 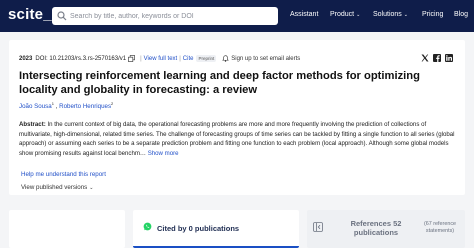 I want to click on nav-pricing-label: Pricing, so click(x=433, y=14).